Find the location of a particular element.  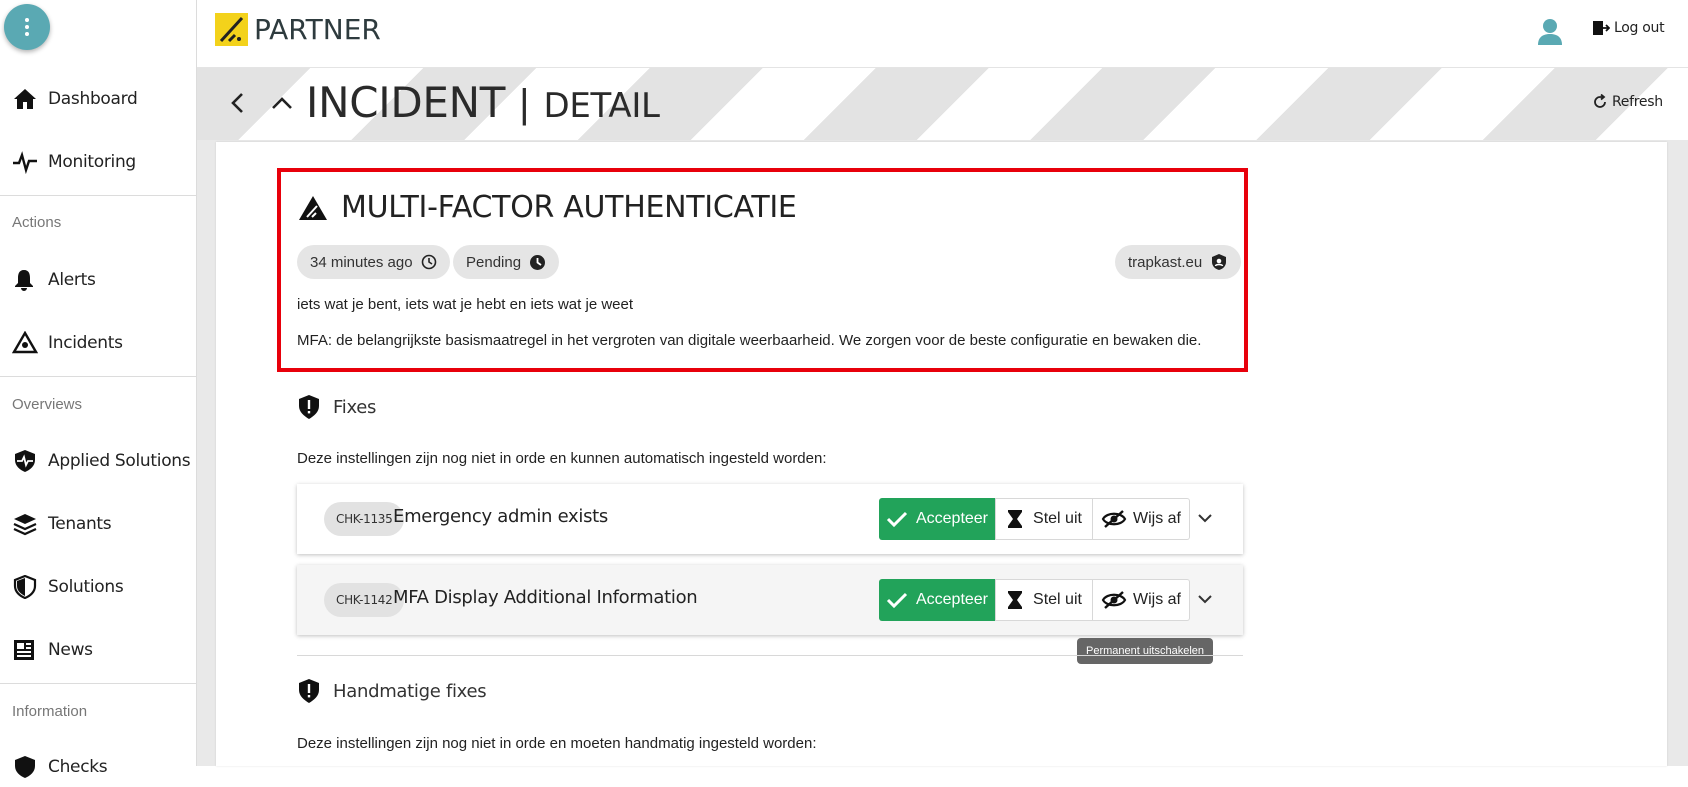

shield-pulse-icon is located at coordinates (26, 461).